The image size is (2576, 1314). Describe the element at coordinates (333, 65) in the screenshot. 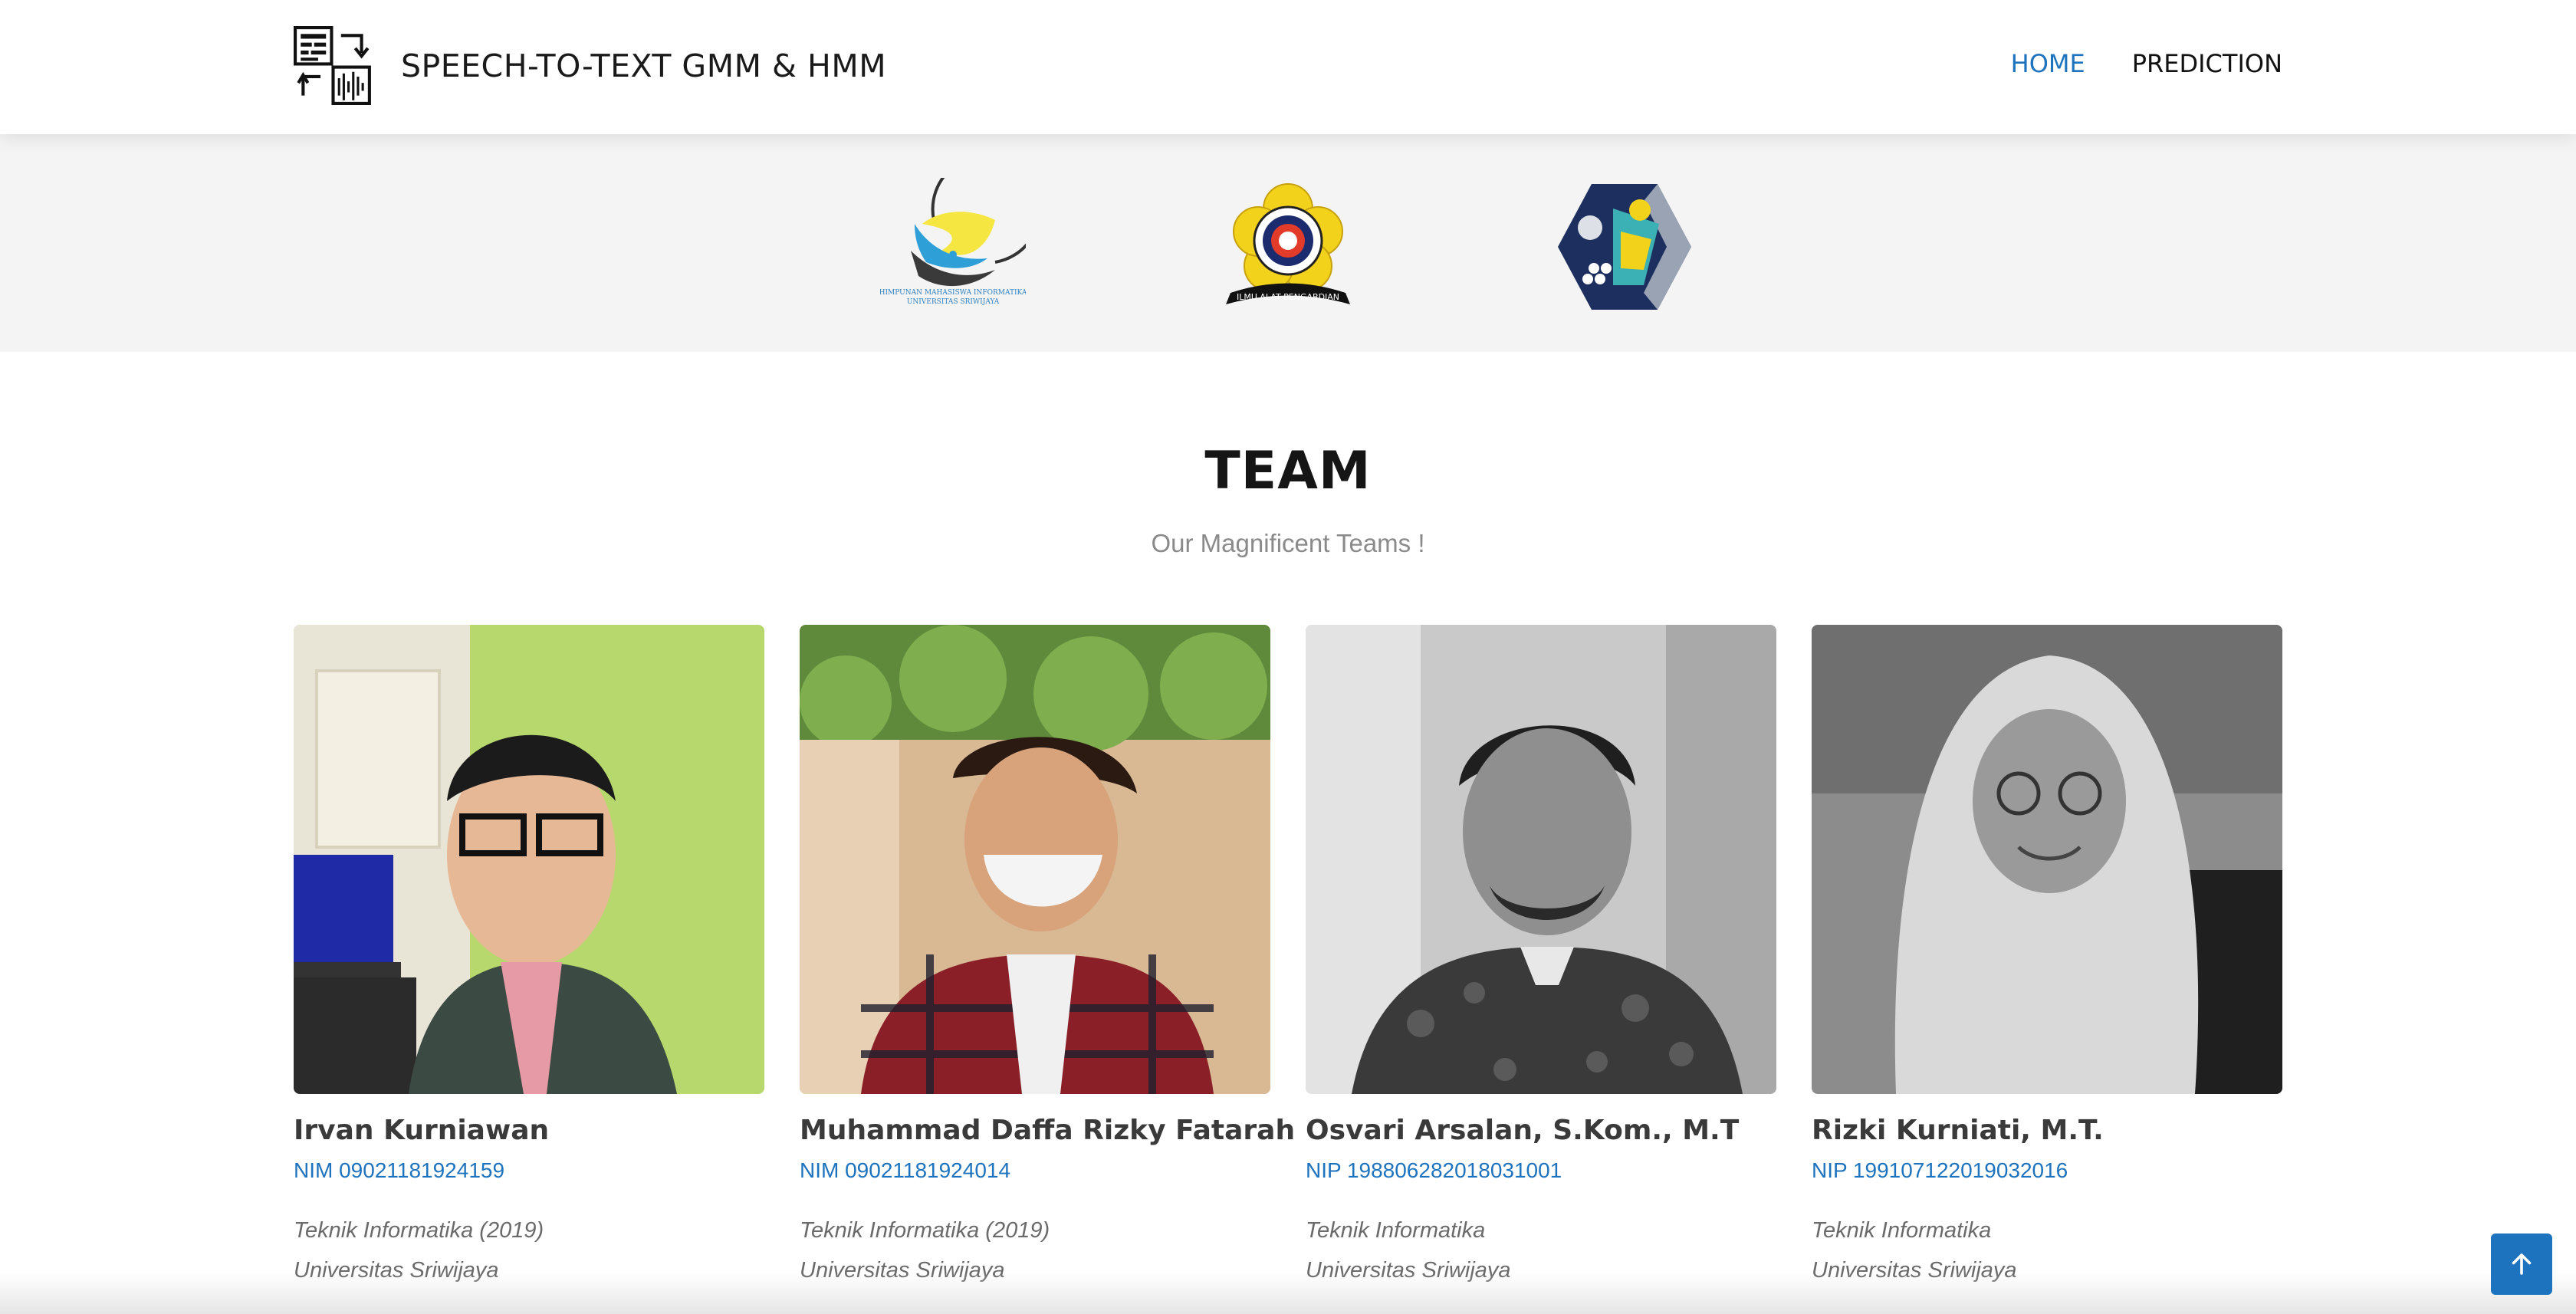

I see `speech-to-text-icon` at that location.